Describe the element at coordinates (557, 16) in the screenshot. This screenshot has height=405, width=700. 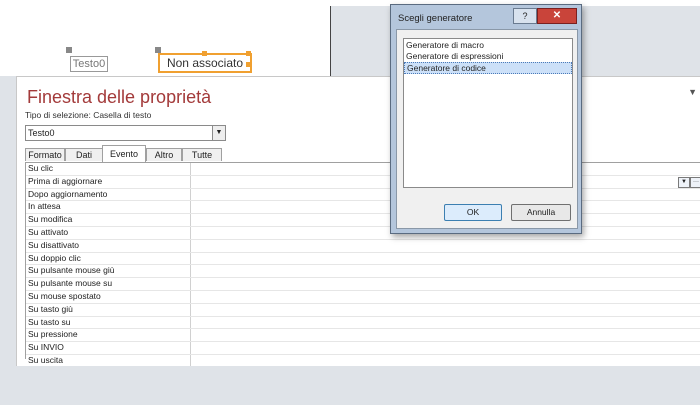
I see `close-icon: ✕` at that location.